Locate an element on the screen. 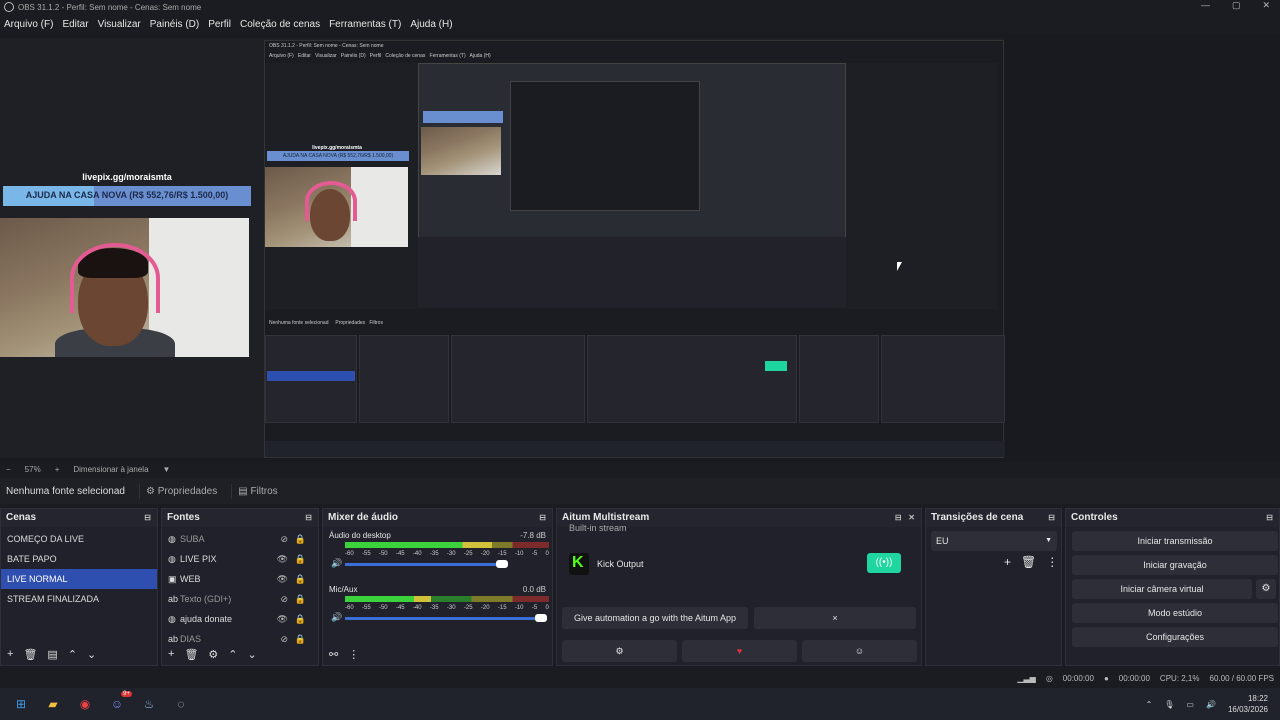  kick-stream-toggle: ((•)) is located at coordinates (884, 563).